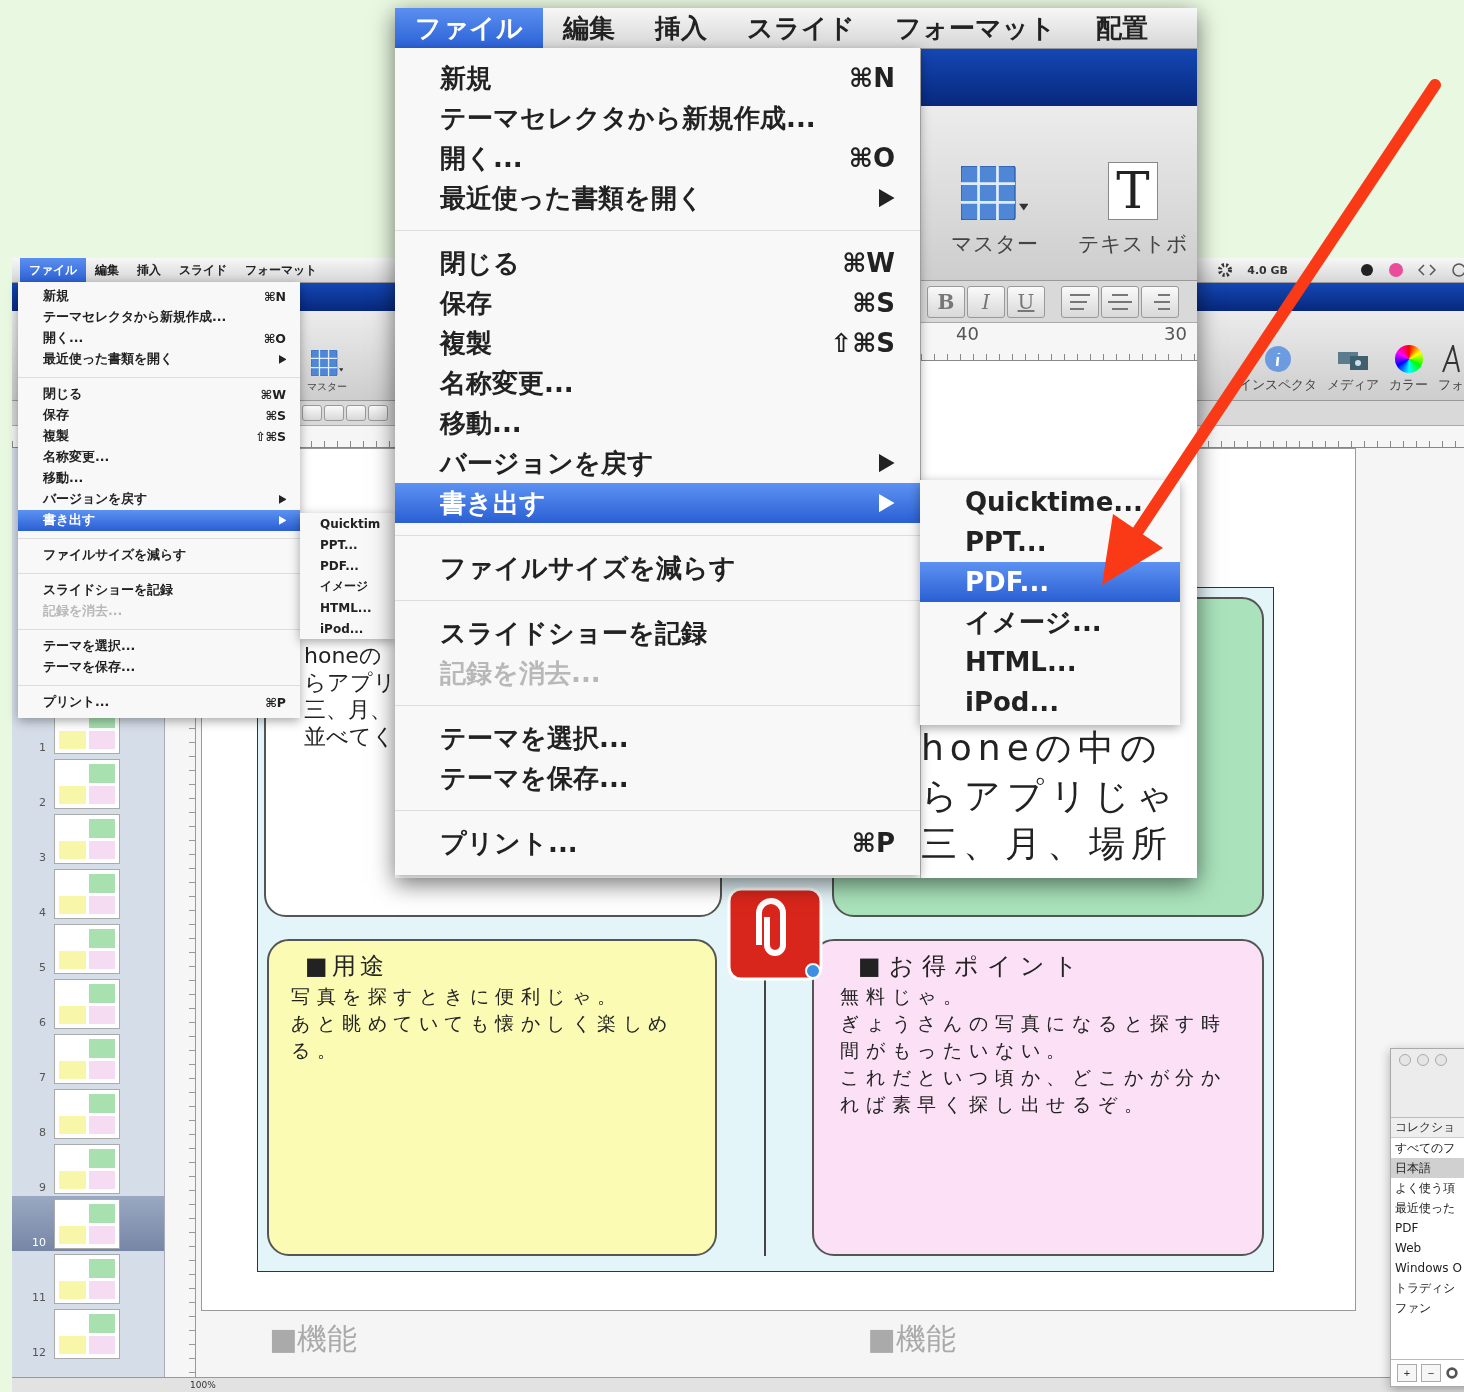 This screenshot has width=1464, height=1392. Describe the element at coordinates (88, 1168) in the screenshot. I see `slide-list-item: 9` at that location.